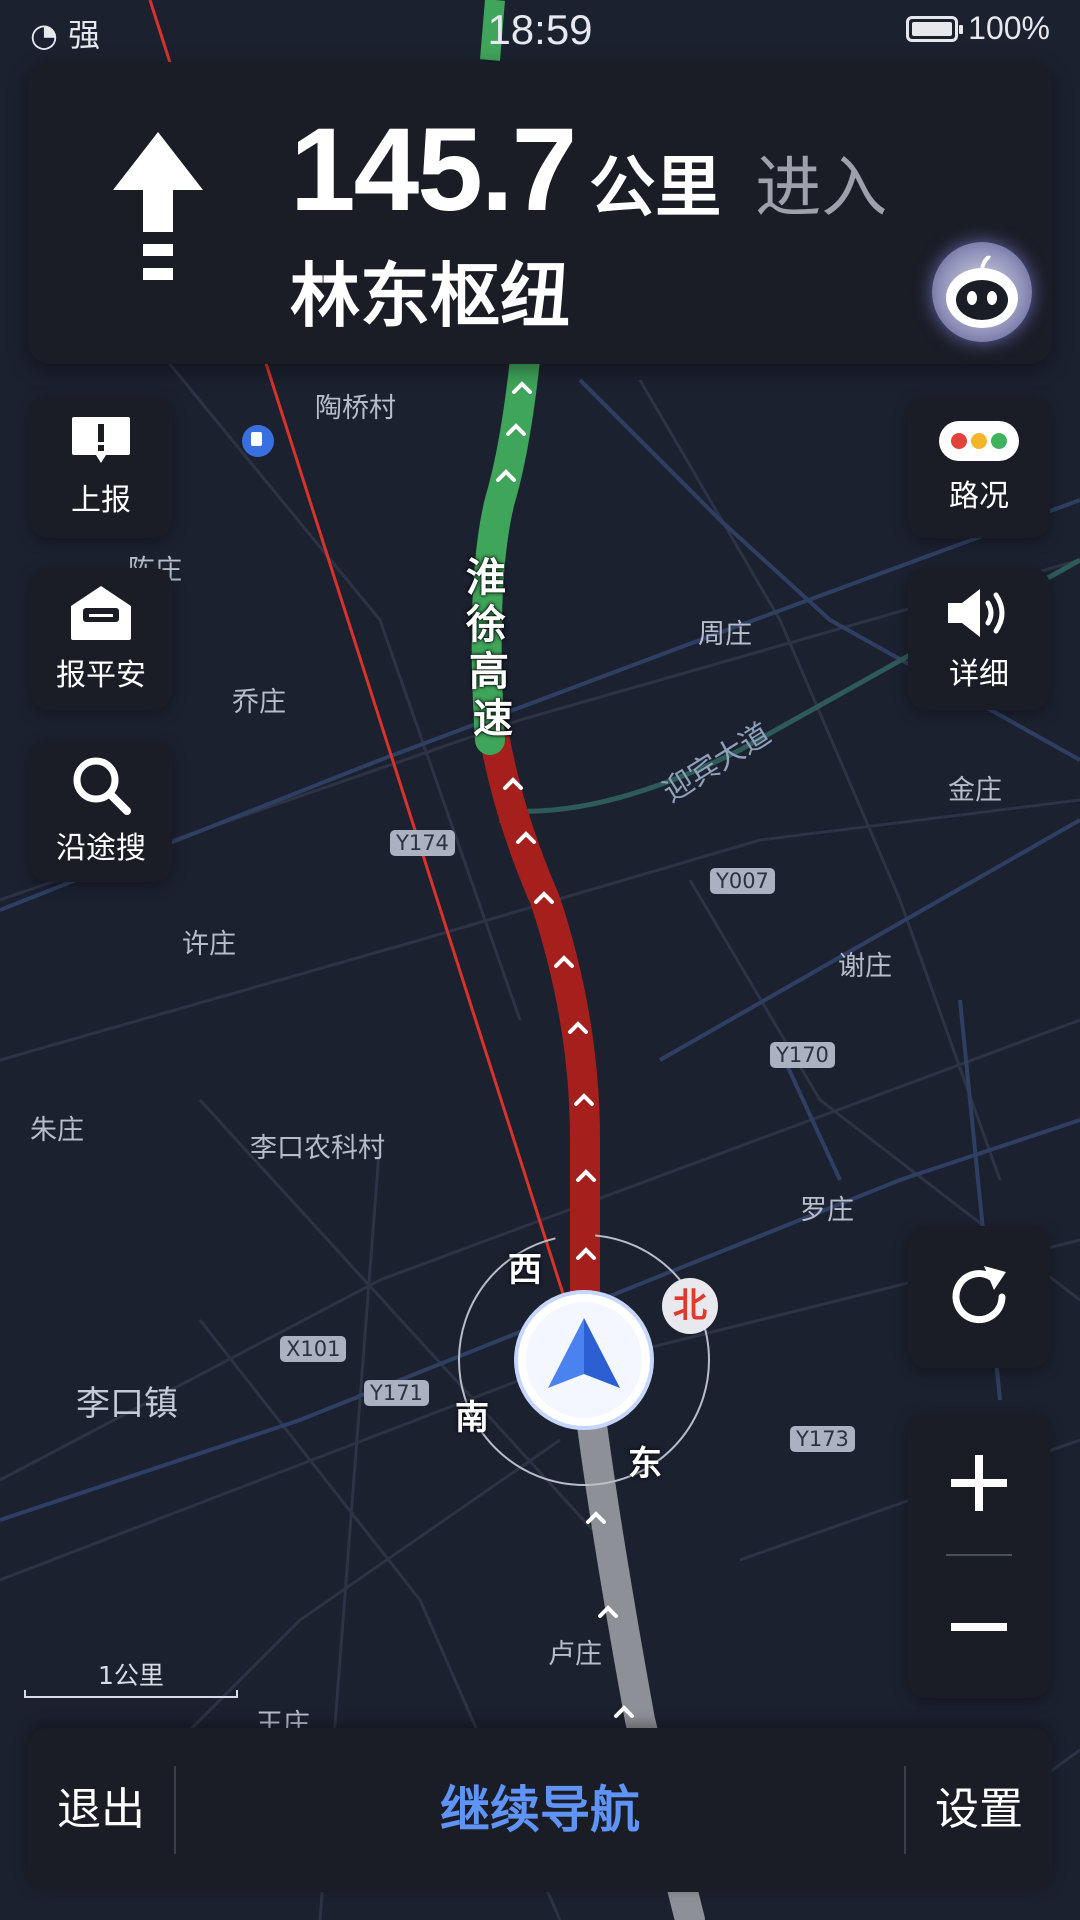 This screenshot has width=1080, height=1920. I want to click on guidance-card: 145.7 公里 进入 林东枢纽, so click(540, 213).